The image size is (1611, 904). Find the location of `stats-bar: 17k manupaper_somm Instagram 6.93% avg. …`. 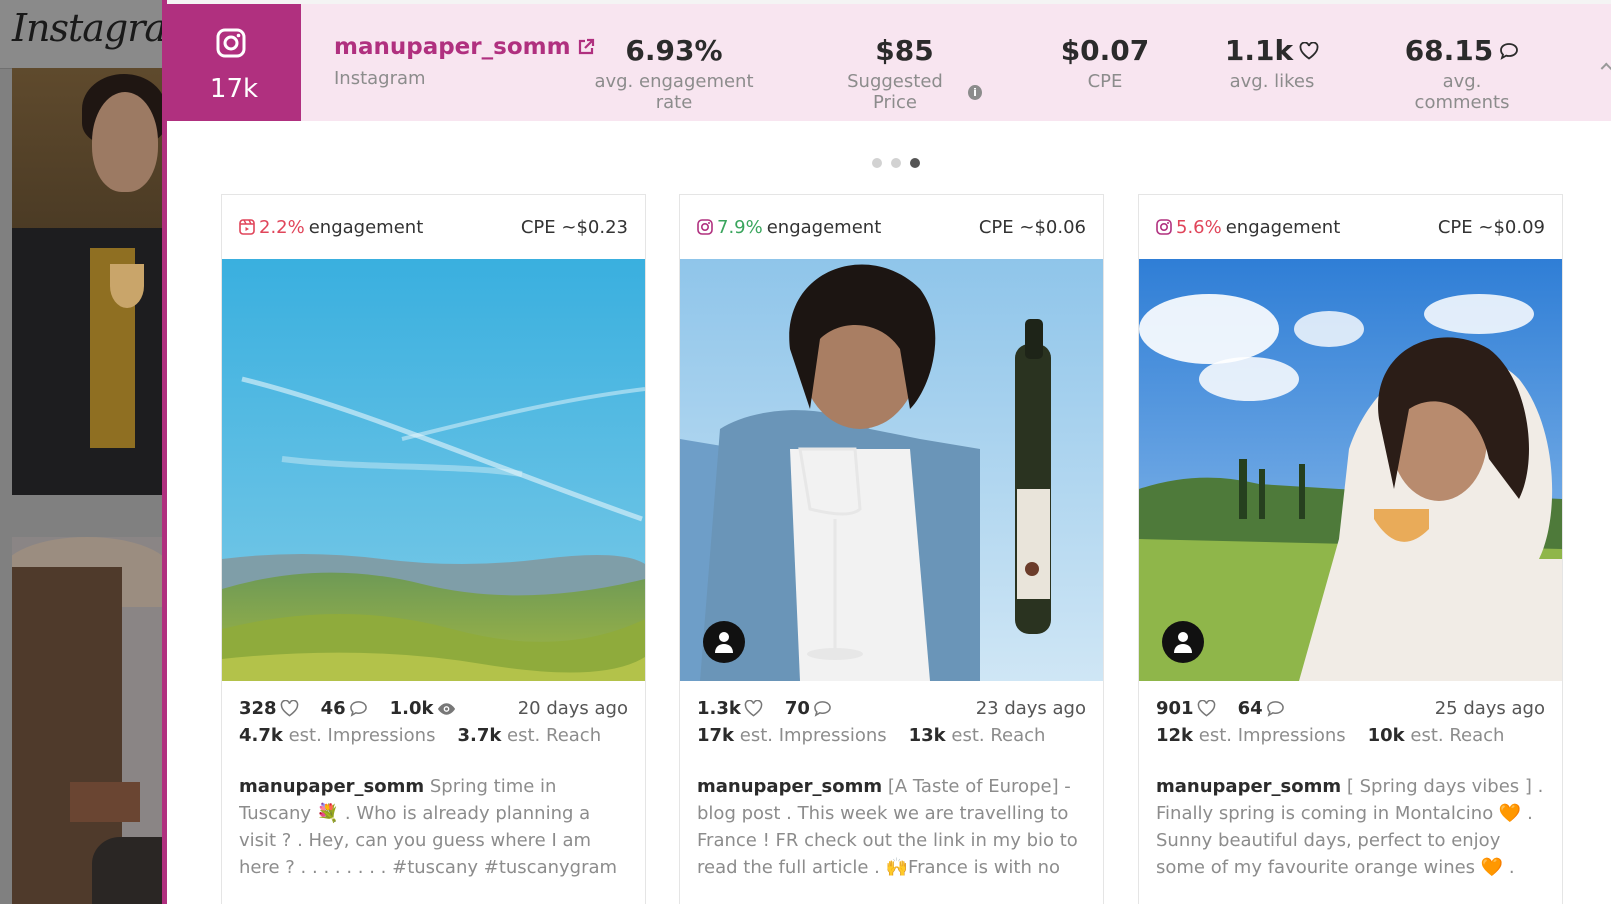

stats-bar: 17k manupaper_somm Instagram 6.93% avg. … is located at coordinates (889, 62).